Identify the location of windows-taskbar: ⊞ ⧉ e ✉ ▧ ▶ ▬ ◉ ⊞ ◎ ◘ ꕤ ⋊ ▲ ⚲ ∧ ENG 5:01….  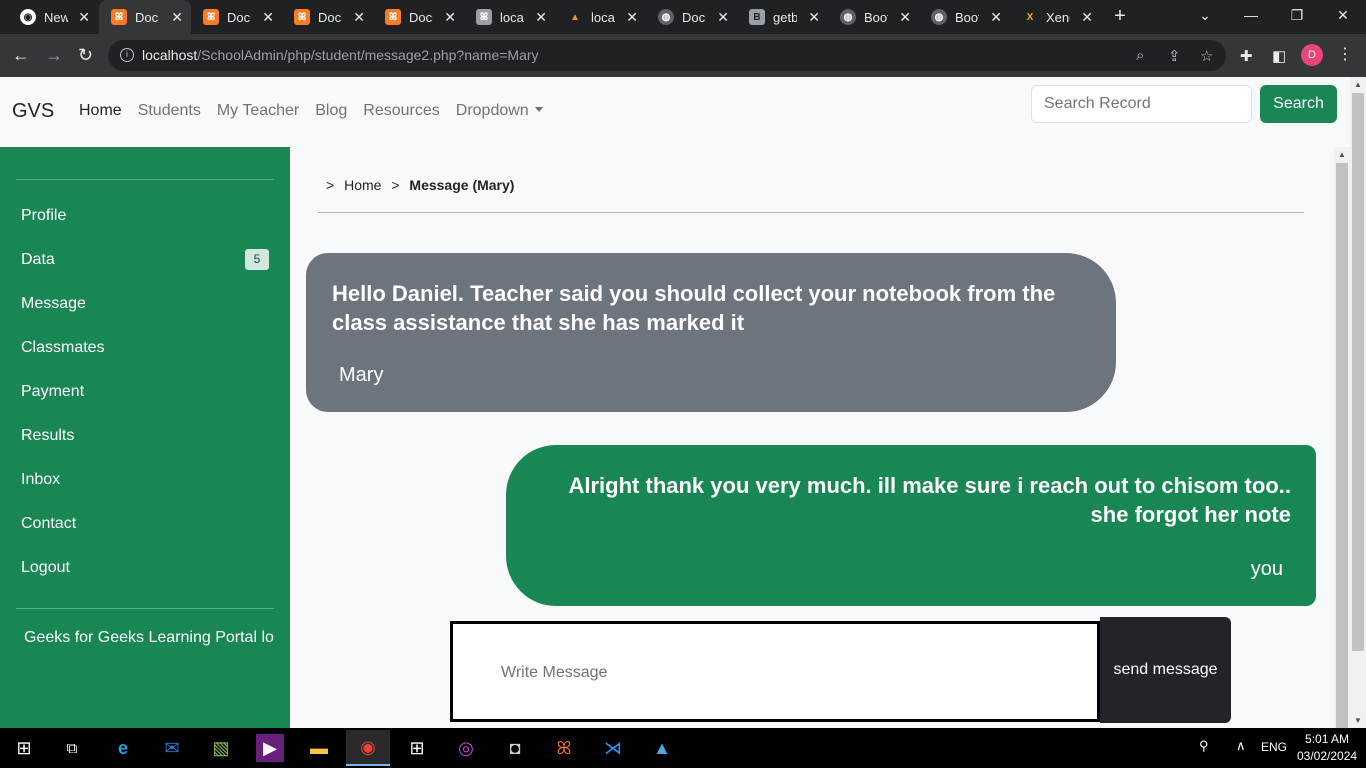
(683, 748).